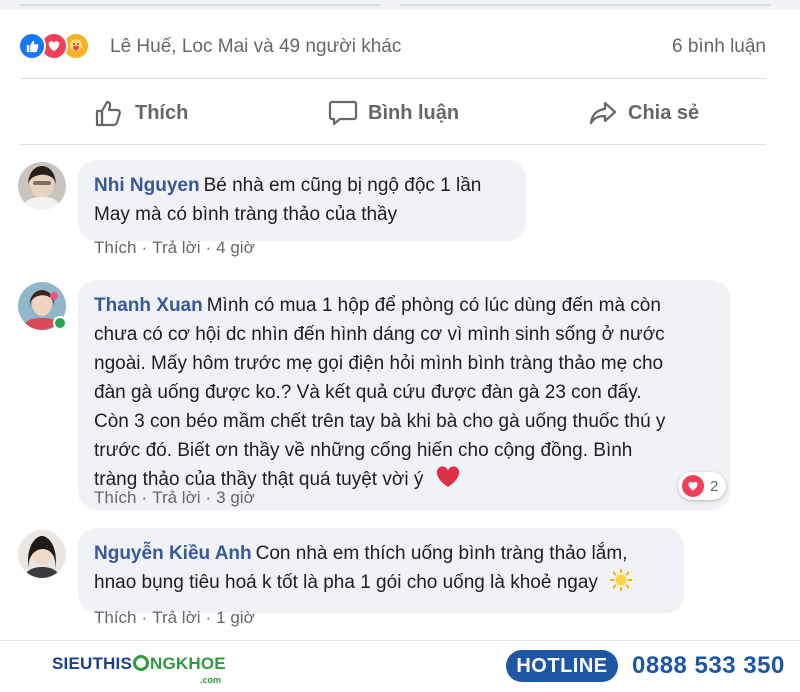 The height and width of the screenshot is (692, 800). I want to click on share-button: Chia sẻ, so click(643, 113).